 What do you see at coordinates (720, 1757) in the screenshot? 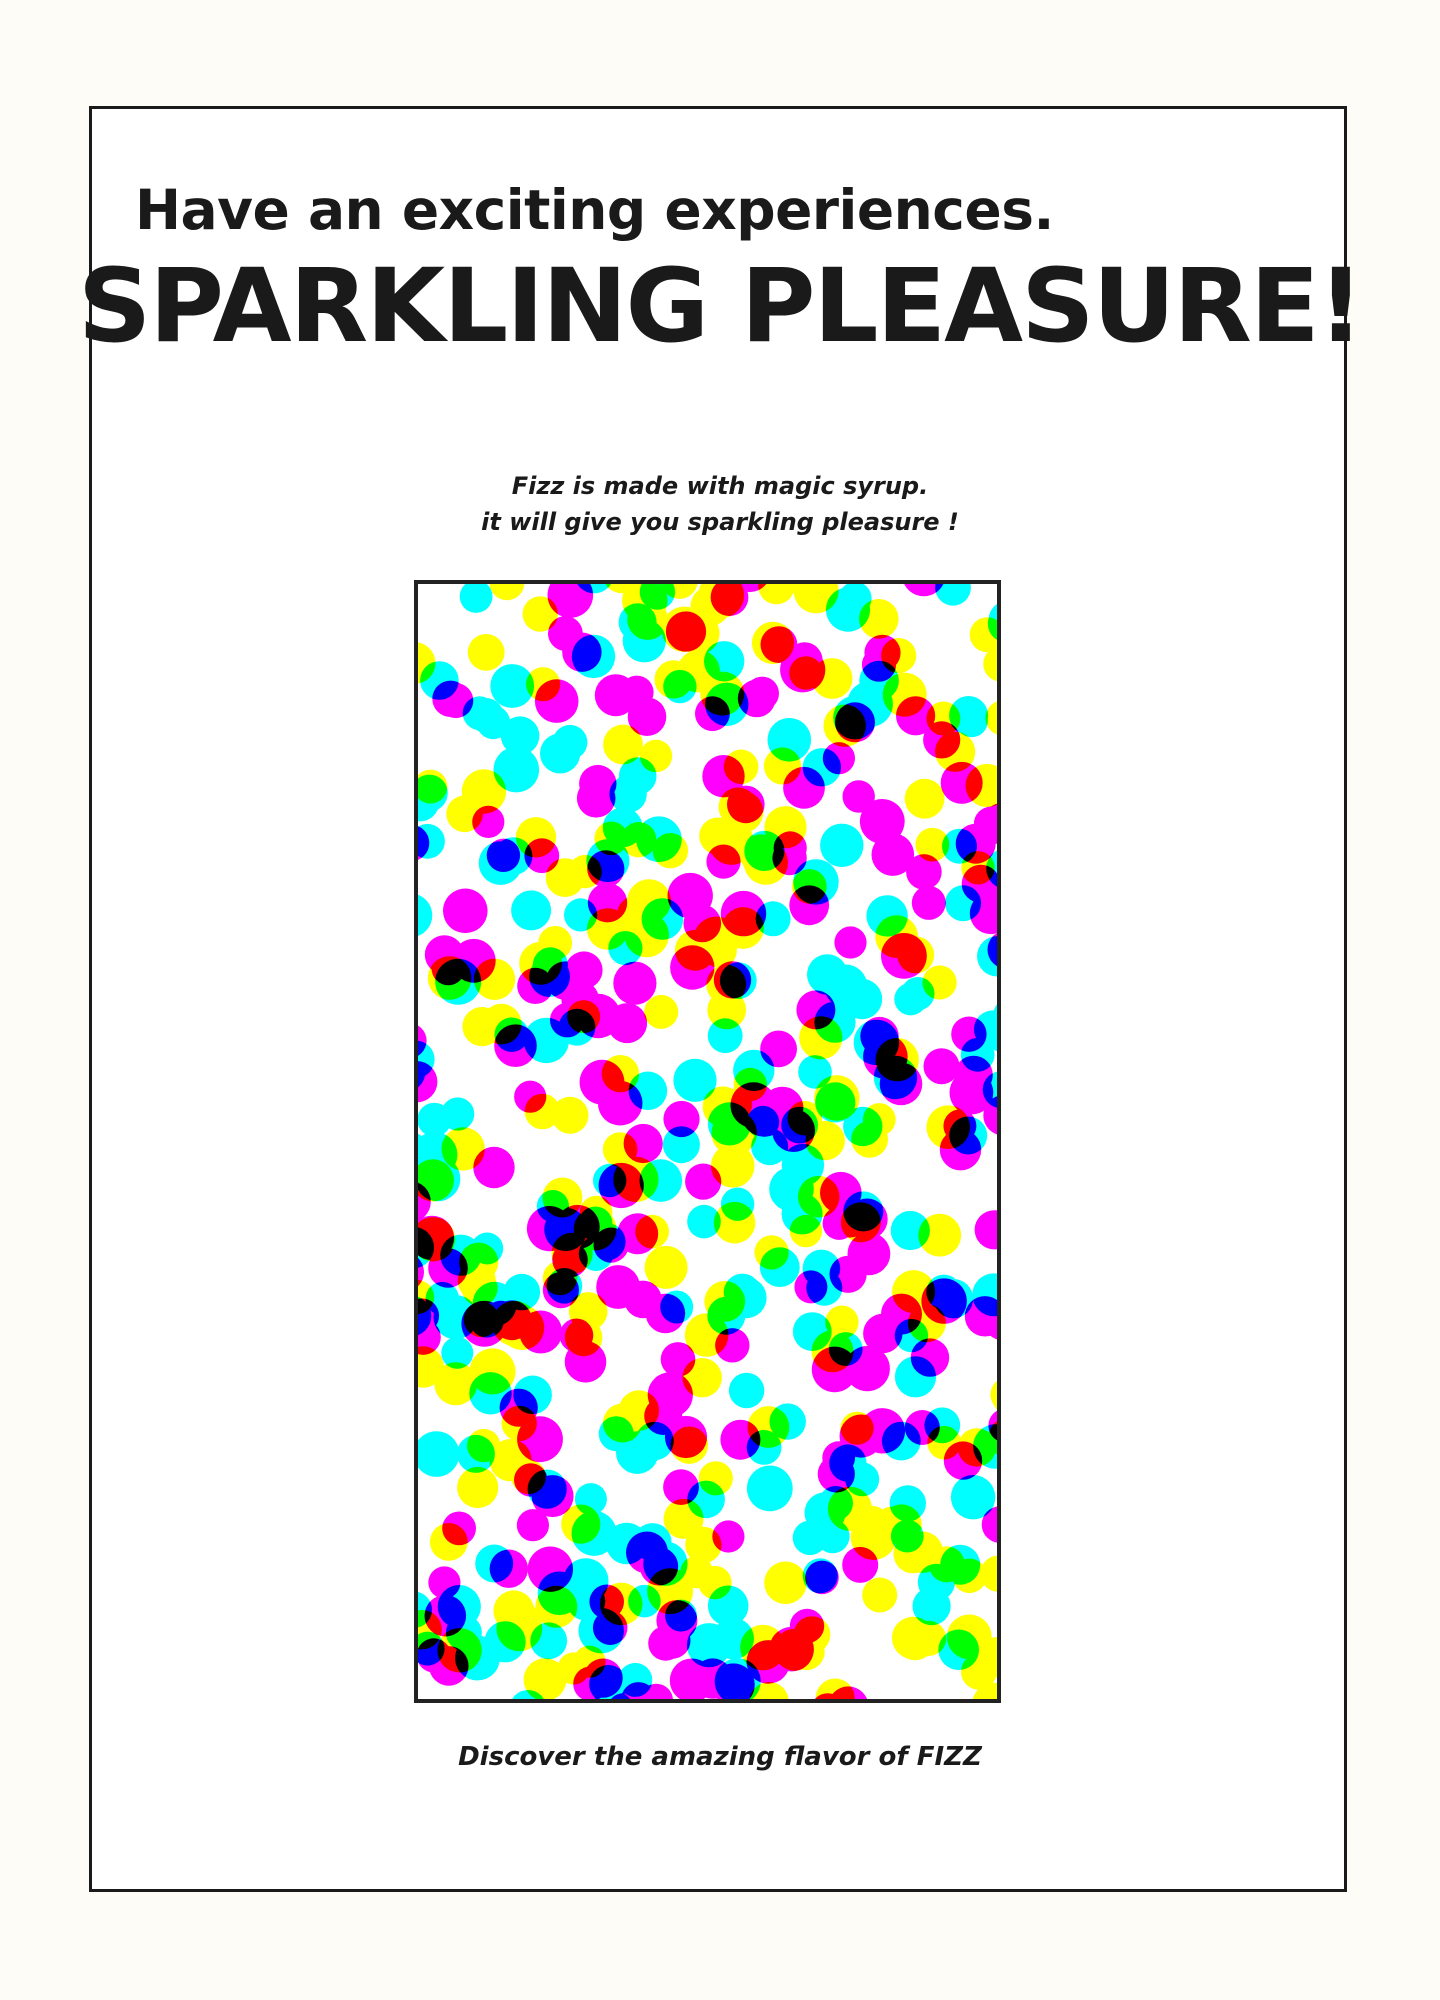
I see `footer-tagline: Discover the amazing flavor of FIZZ` at bounding box center [720, 1757].